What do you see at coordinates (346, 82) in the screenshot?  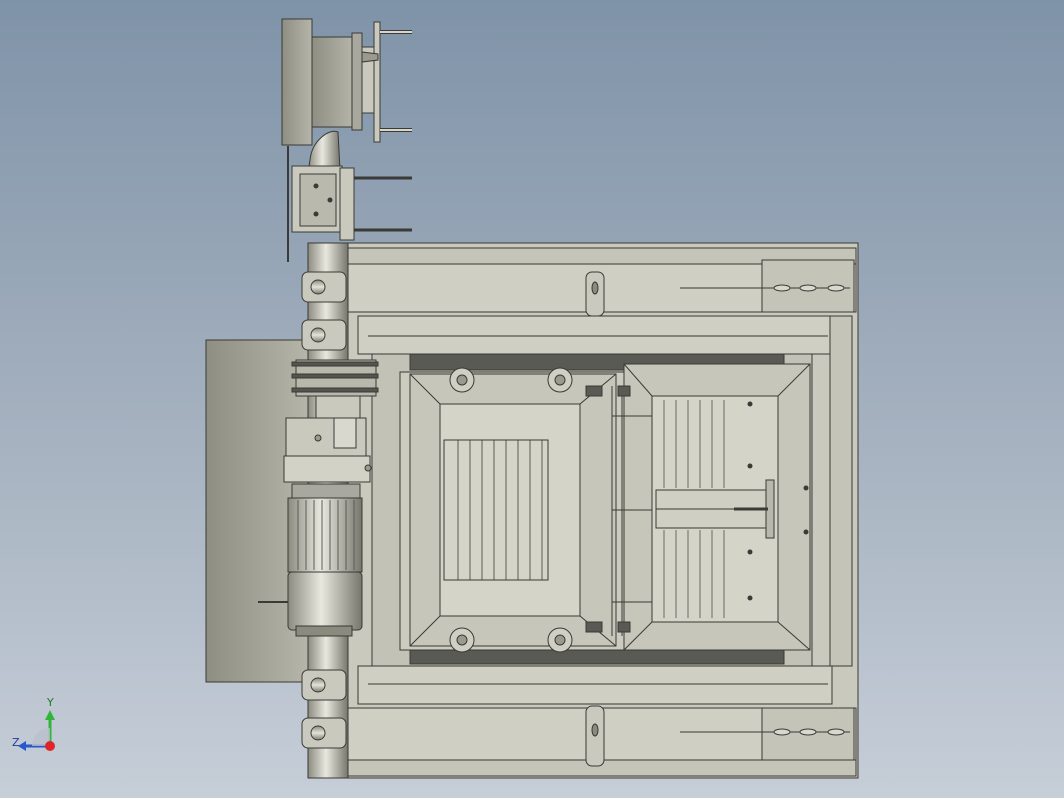 I see `top-motor-assembly` at bounding box center [346, 82].